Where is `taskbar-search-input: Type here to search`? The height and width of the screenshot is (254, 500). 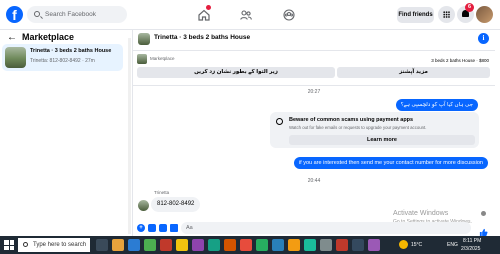 taskbar-search-input: Type here to search is located at coordinates (54, 245).